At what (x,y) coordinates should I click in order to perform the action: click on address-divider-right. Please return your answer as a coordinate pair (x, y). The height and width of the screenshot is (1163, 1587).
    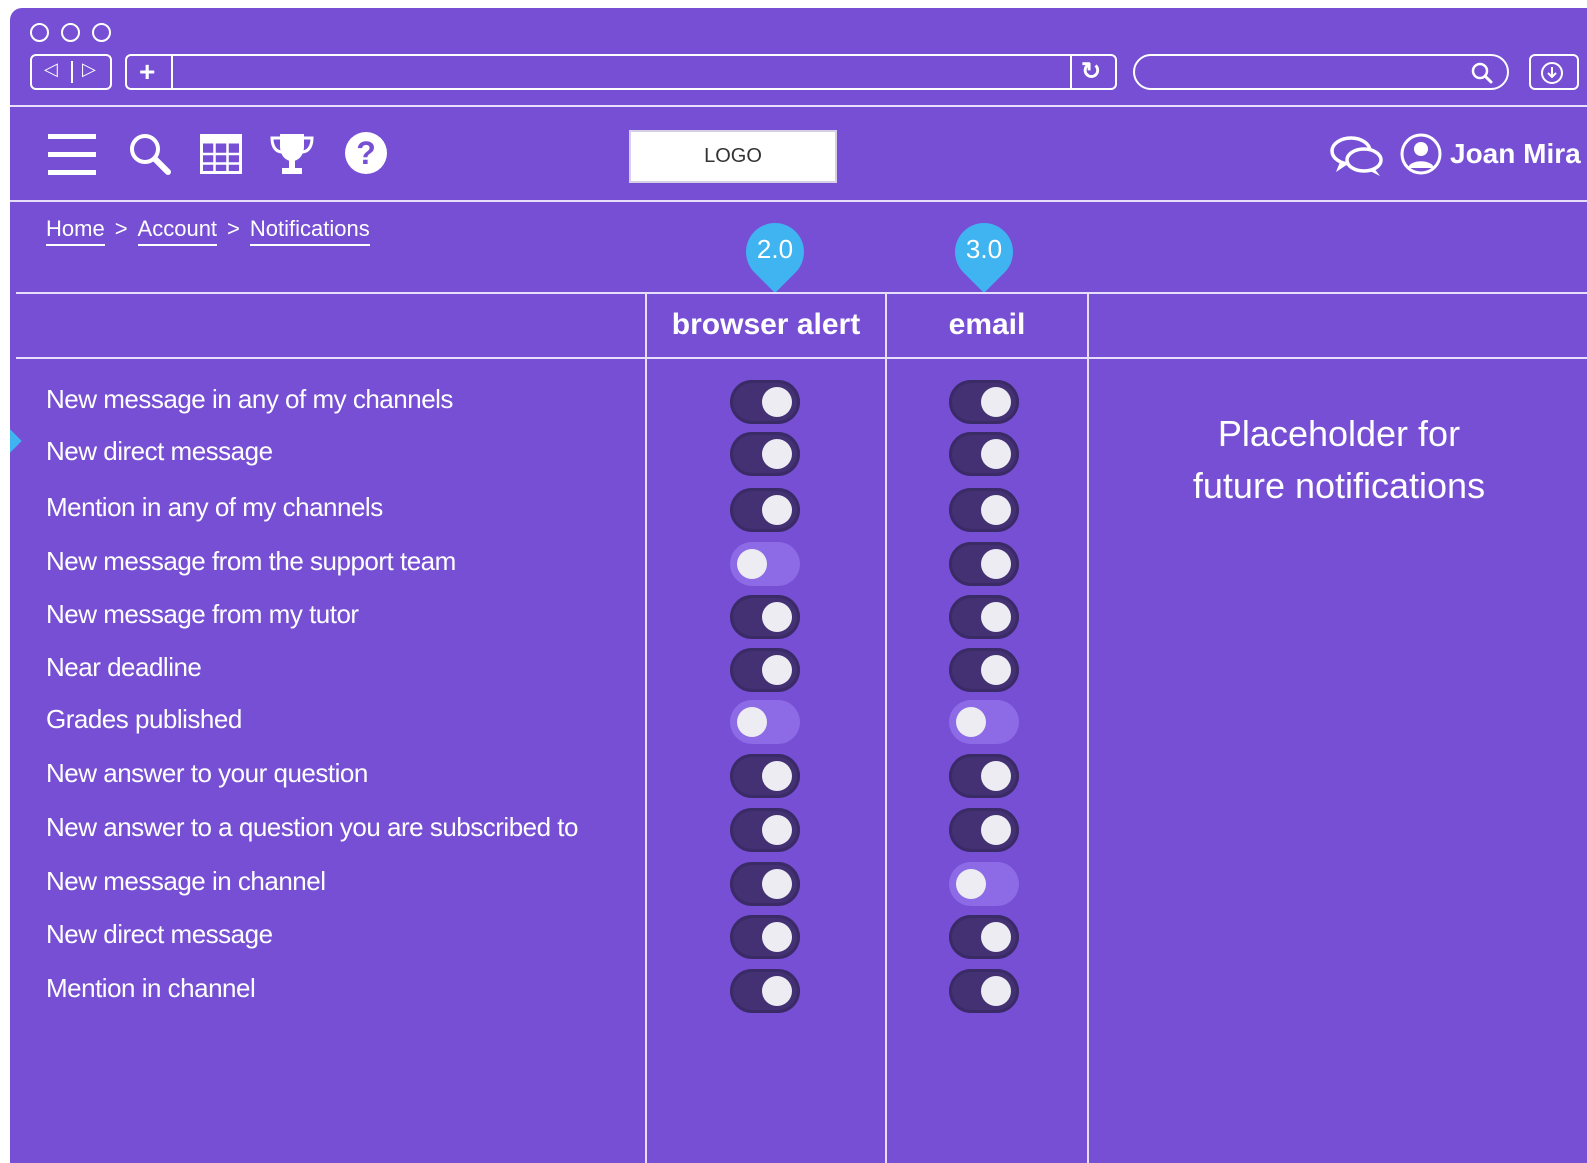
    Looking at the image, I should click on (1071, 72).